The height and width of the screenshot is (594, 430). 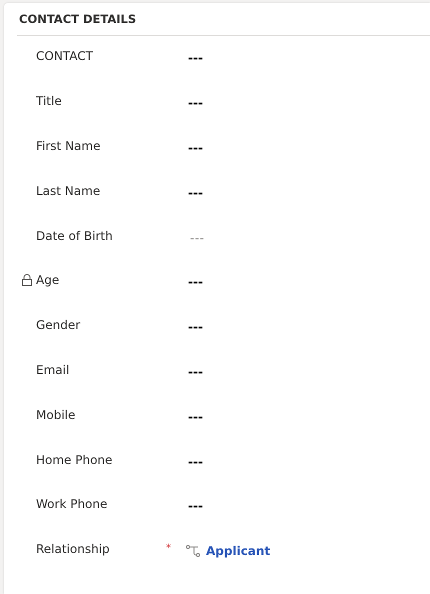 What do you see at coordinates (48, 280) in the screenshot?
I see `field-label: Age` at bounding box center [48, 280].